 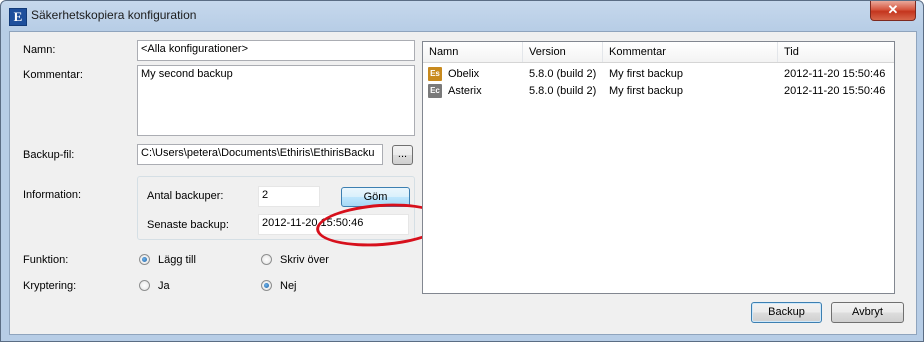 I want to click on column-header-time: Tid, so click(x=836, y=52).